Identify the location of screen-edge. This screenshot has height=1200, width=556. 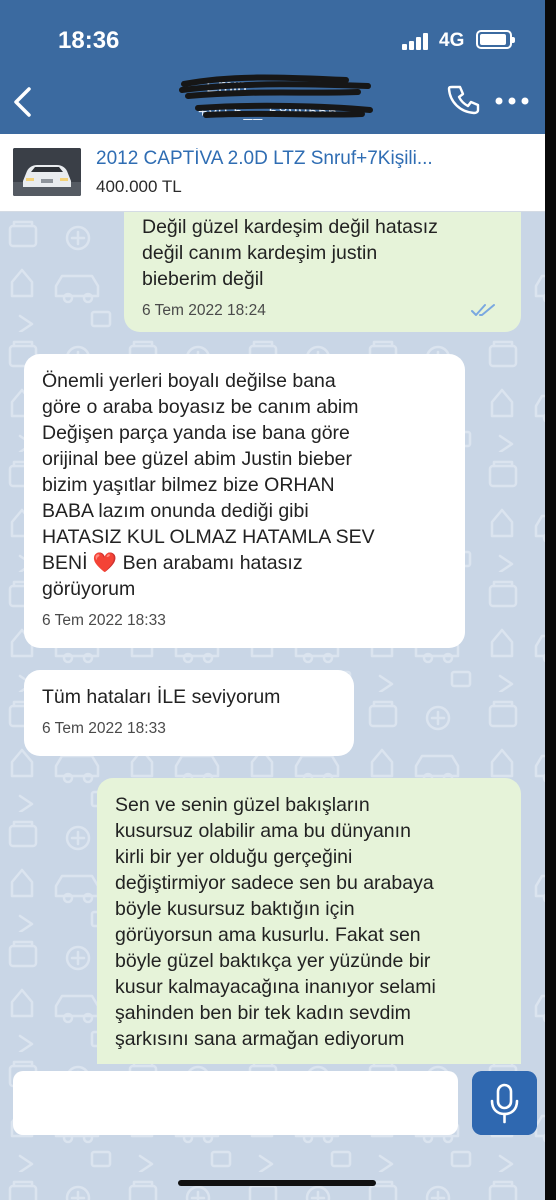
(550, 600).